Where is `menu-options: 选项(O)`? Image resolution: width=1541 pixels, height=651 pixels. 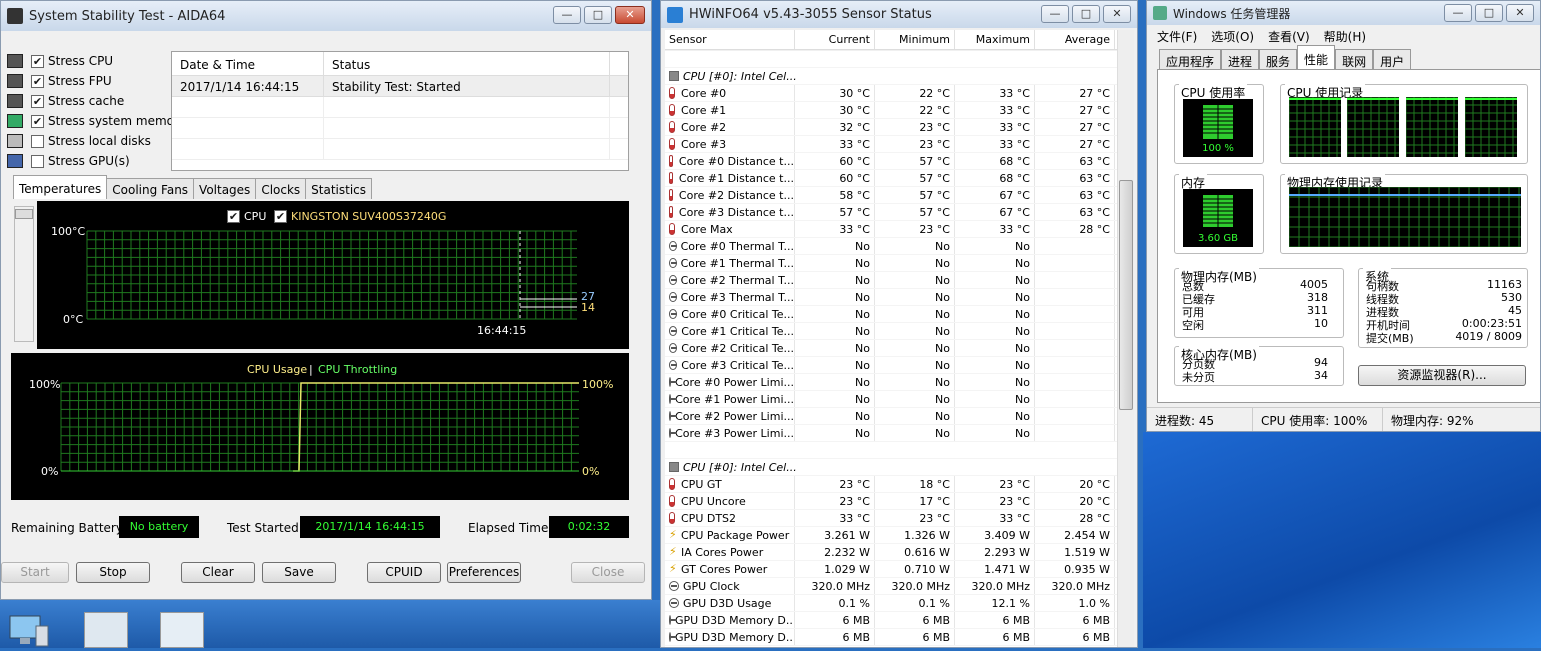
menu-options: 选项(O) is located at coordinates (1232, 36).